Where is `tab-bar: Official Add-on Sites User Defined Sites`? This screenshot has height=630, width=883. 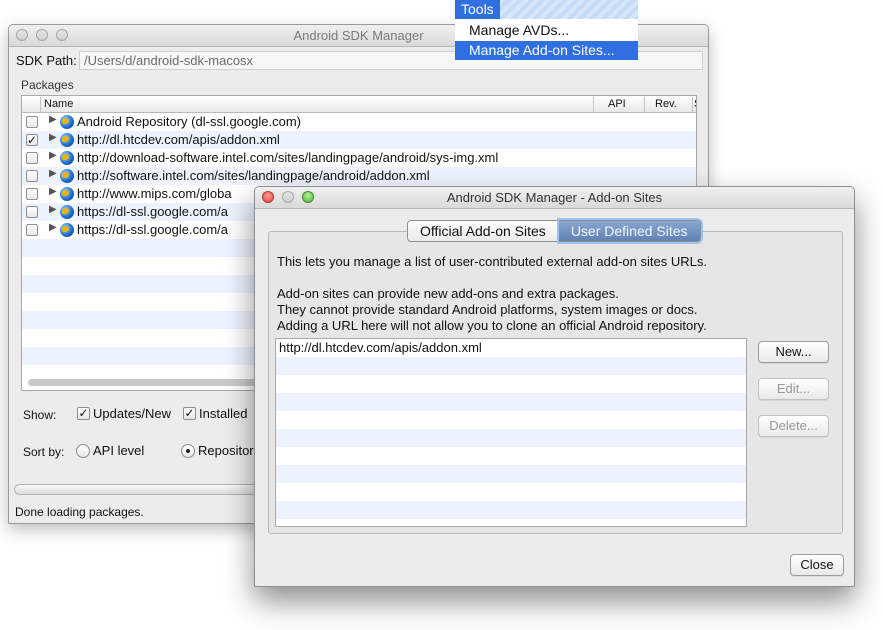
tab-bar: Official Add-on Sites User Defined Sites is located at coordinates (554, 231).